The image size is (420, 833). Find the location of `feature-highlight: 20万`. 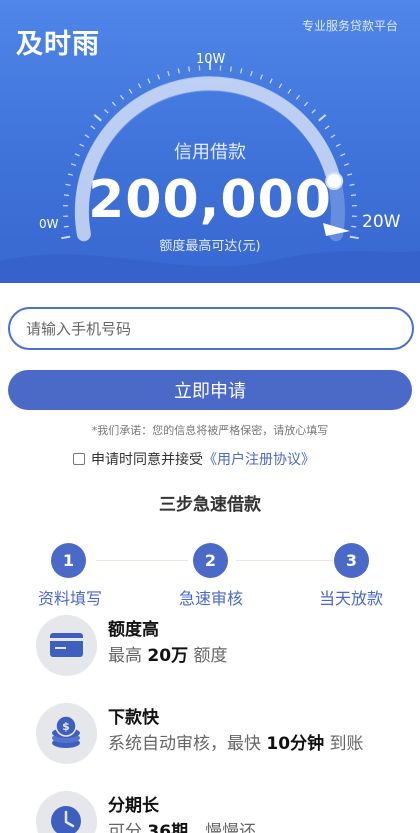

feature-highlight: 20万 is located at coordinates (168, 656).